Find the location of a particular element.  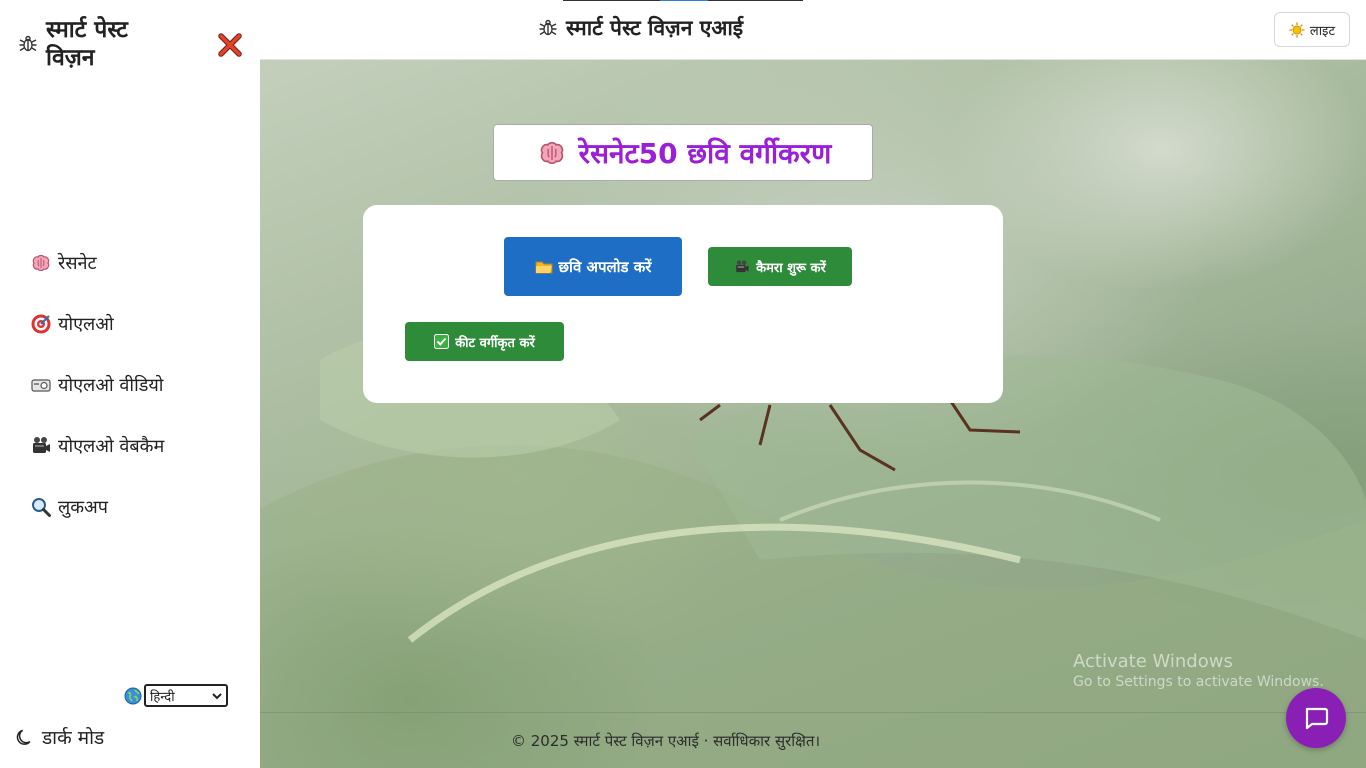

projector-icon is located at coordinates (41, 385).